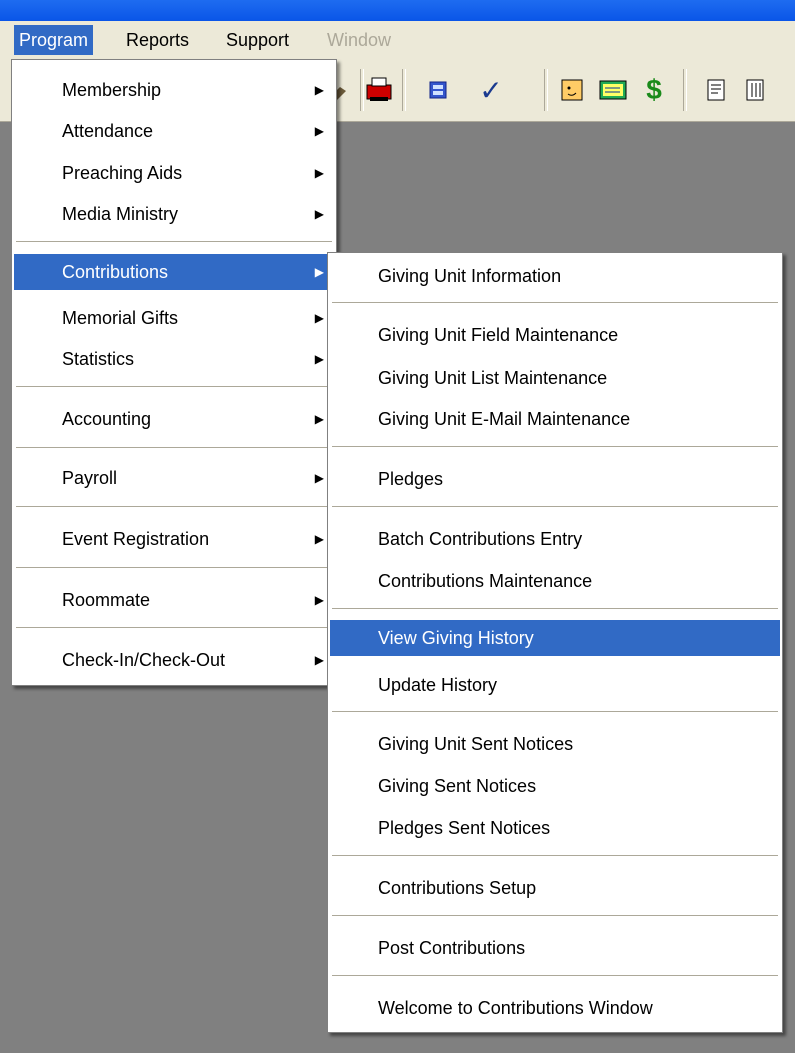 The image size is (795, 1053). Describe the element at coordinates (174, 131) in the screenshot. I see `menu-item-attendance: Attendance ▶` at that location.